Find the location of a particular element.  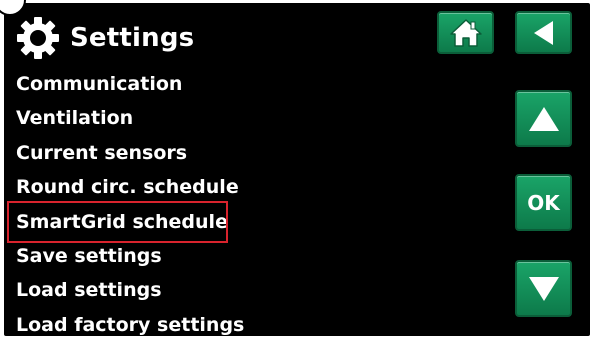

down-button is located at coordinates (543, 288).